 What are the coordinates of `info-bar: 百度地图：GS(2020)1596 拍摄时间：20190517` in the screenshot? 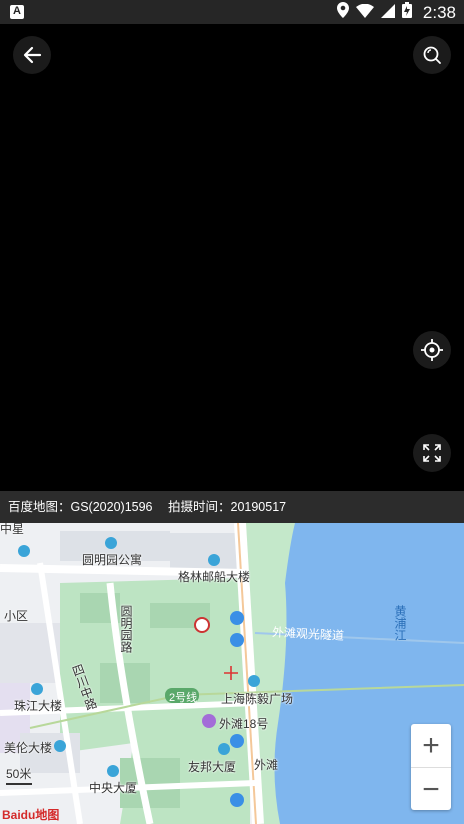 It's located at (232, 507).